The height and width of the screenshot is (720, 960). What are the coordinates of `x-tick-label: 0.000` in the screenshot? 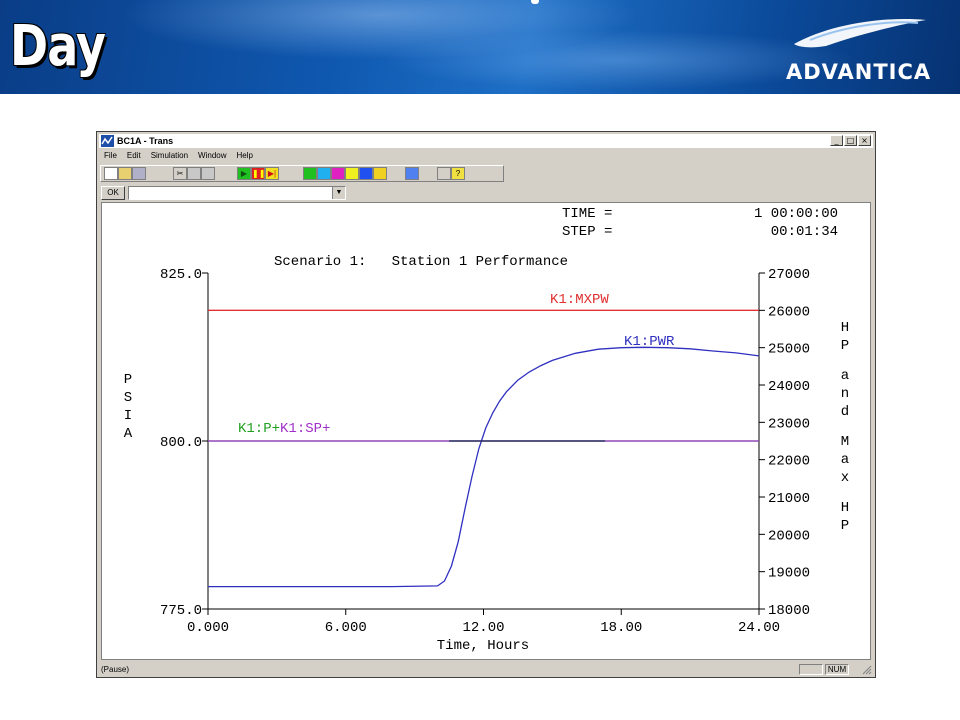 It's located at (208, 628).